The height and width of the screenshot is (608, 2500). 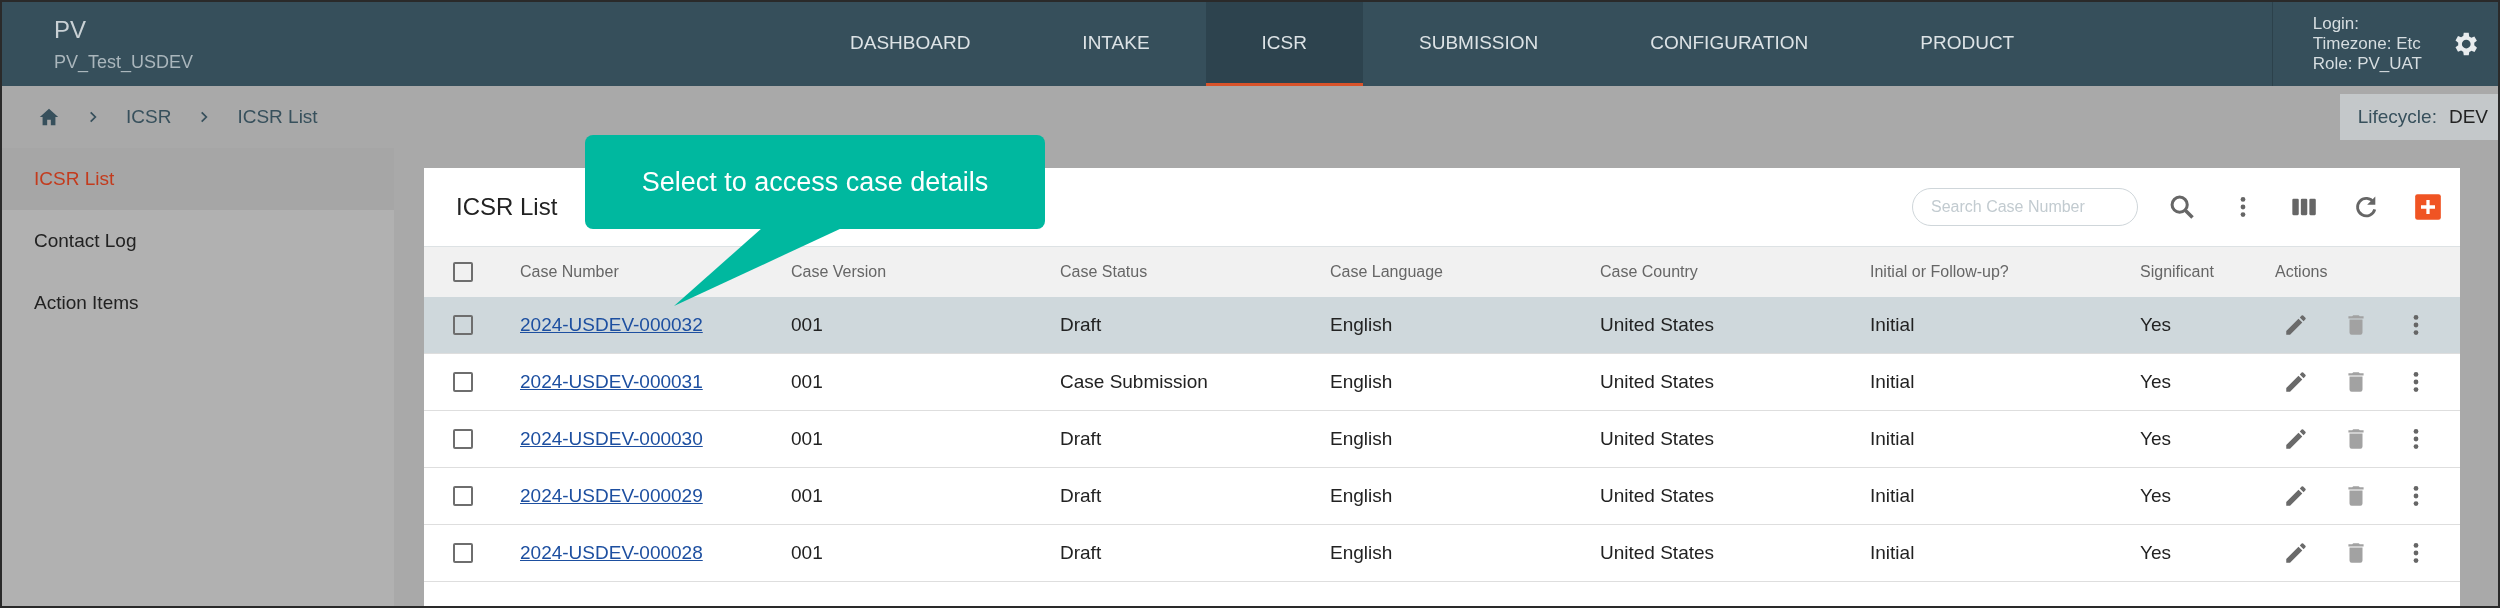 What do you see at coordinates (1116, 44) in the screenshot?
I see `nav-tab: INTAKE` at bounding box center [1116, 44].